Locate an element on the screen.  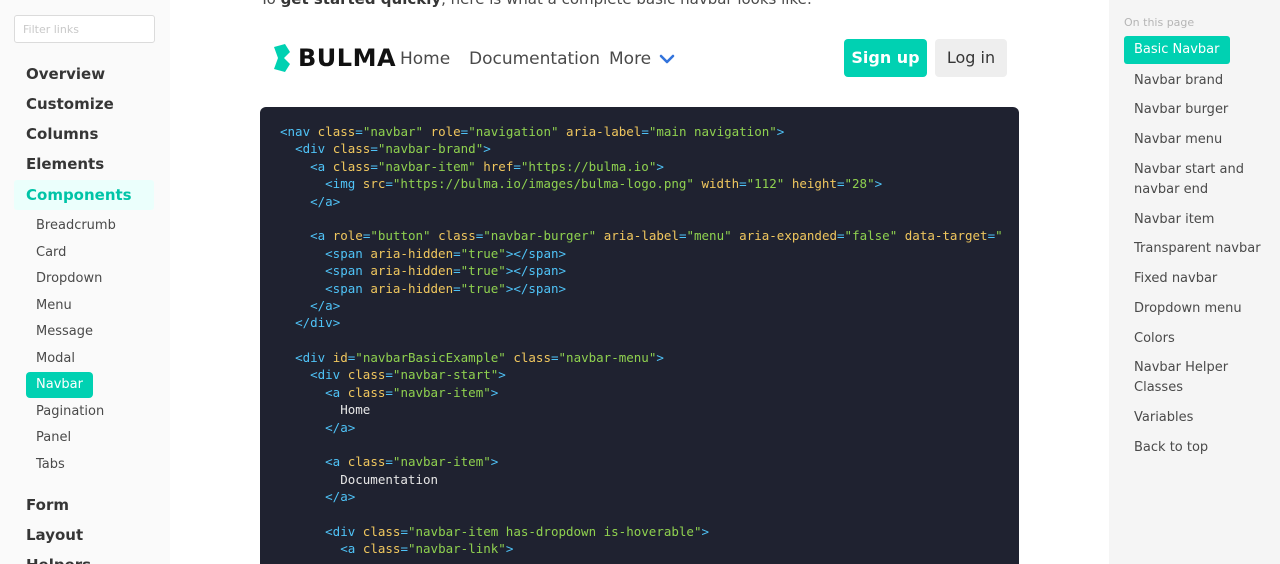
demo-navbar-brand: BULMA is located at coordinates (333, 58).